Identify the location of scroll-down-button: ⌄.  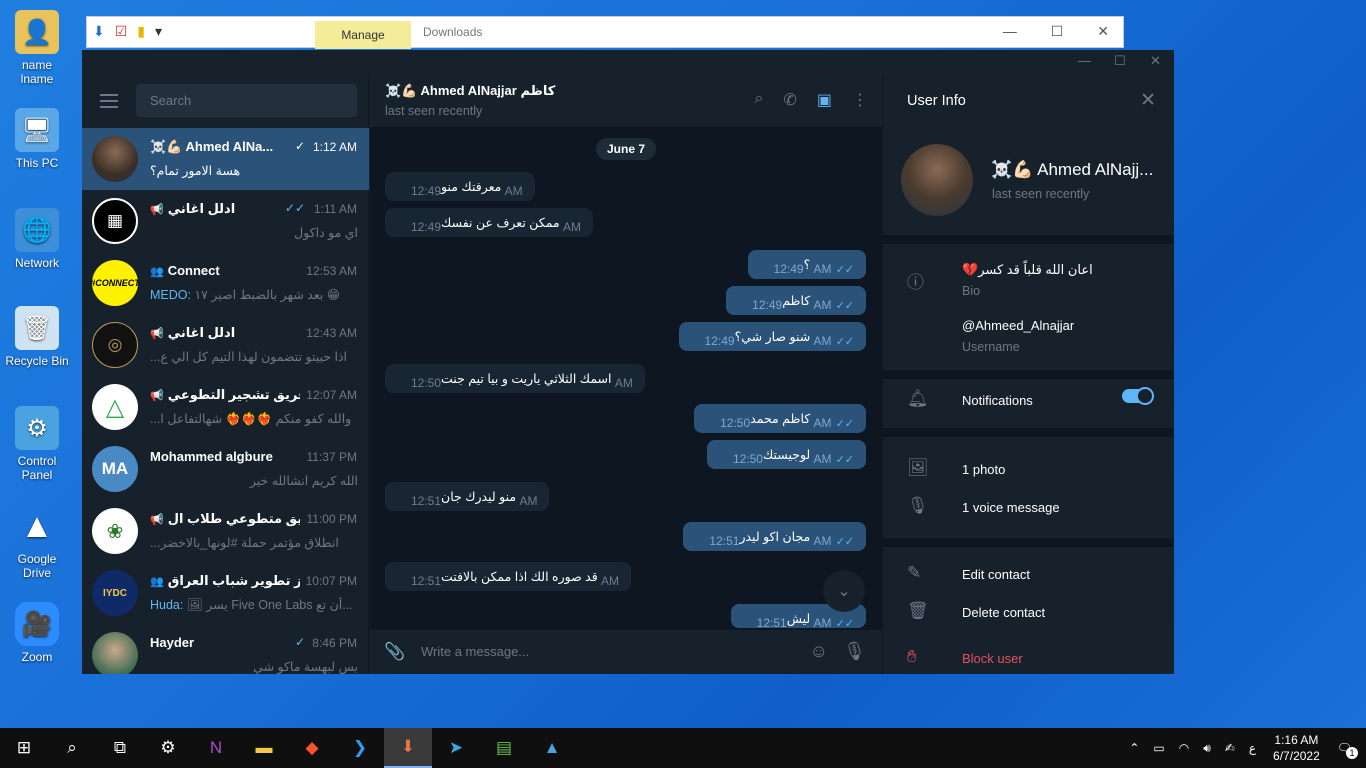
(844, 591).